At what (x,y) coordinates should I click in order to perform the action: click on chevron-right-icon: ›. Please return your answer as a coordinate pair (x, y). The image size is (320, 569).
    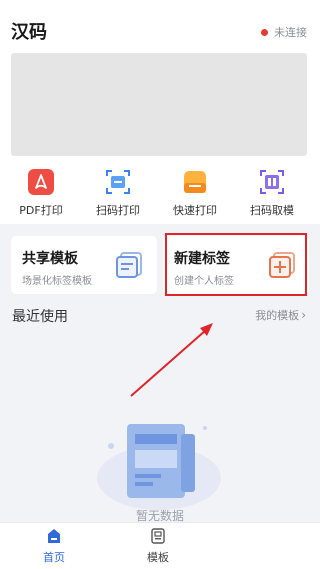
    Looking at the image, I should click on (303, 315).